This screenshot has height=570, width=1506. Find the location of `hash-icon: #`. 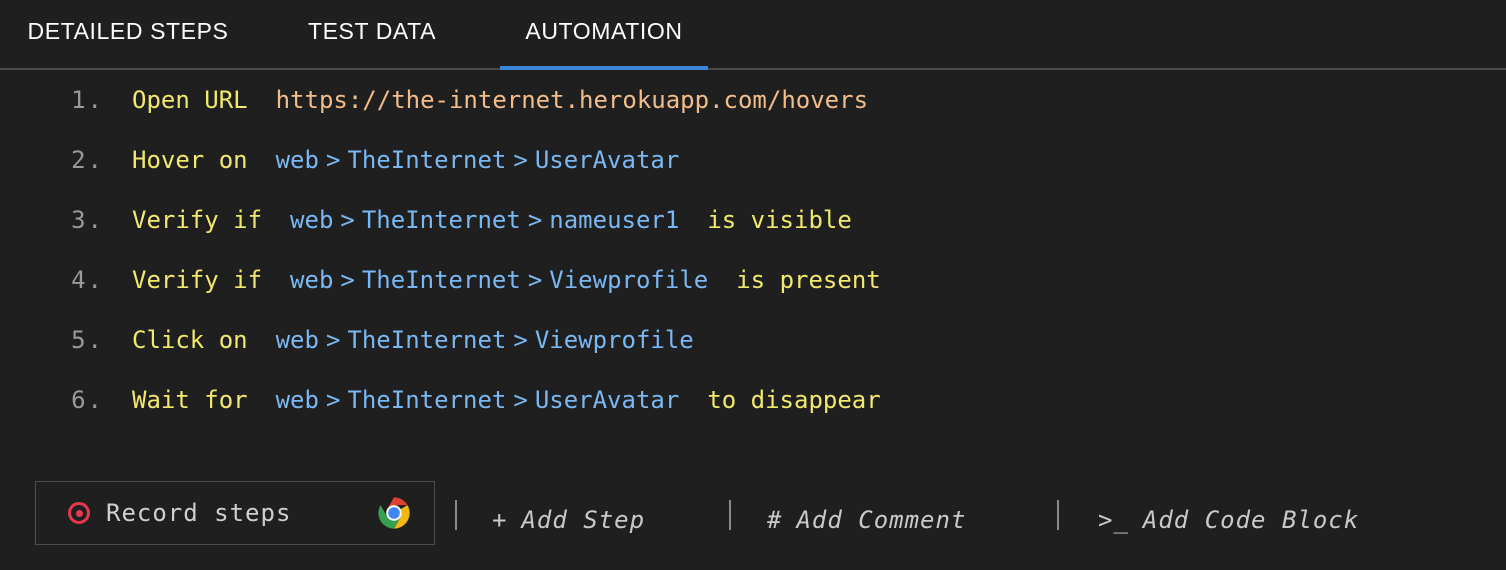

hash-icon: # is located at coordinates (775, 520).